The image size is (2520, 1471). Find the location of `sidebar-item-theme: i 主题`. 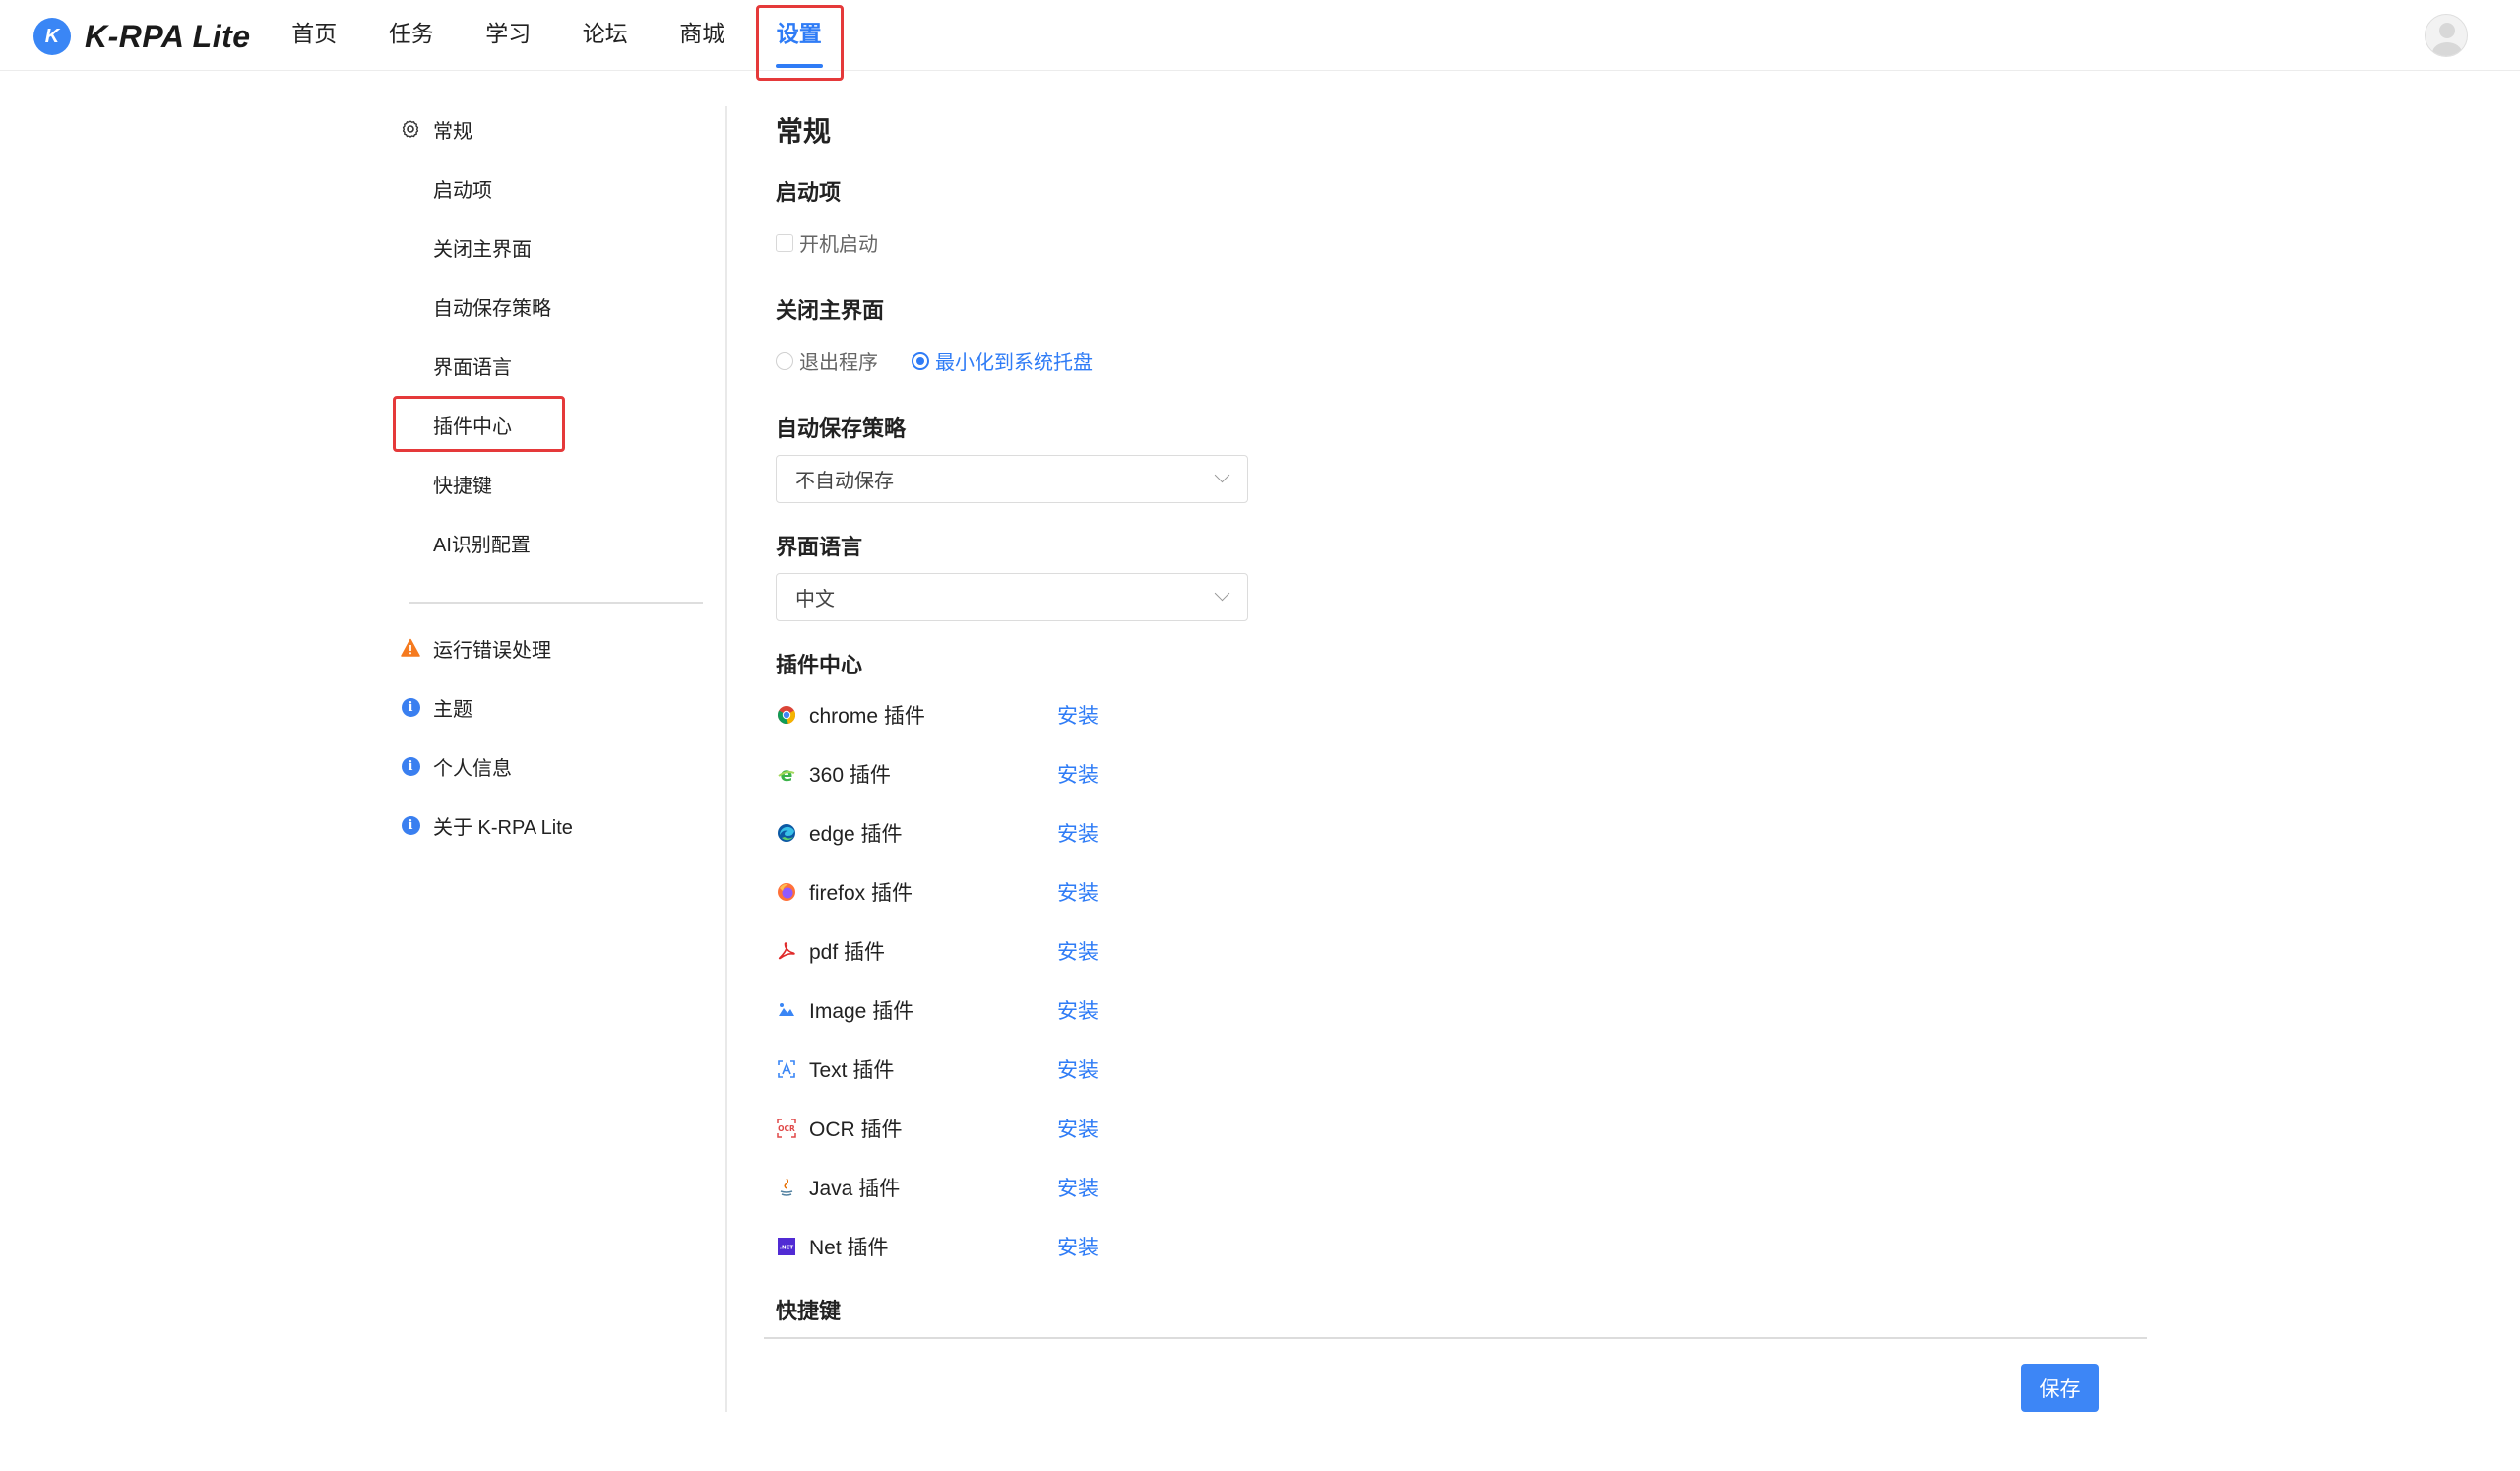

sidebar-item-theme: i 主题 is located at coordinates (433, 707).